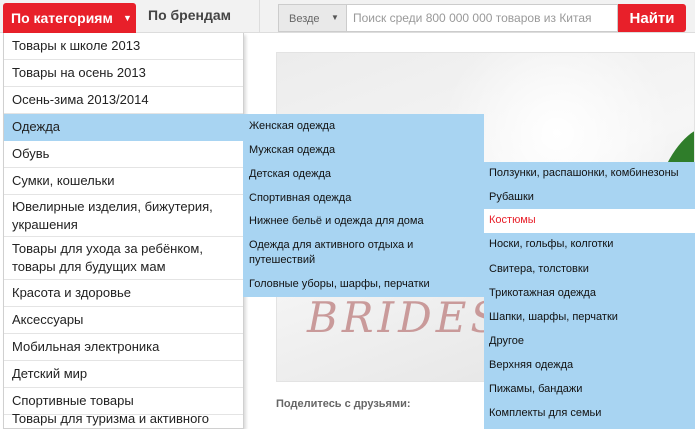 This screenshot has width=695, height=429. What do you see at coordinates (259, 16) in the screenshot?
I see `divider` at bounding box center [259, 16].